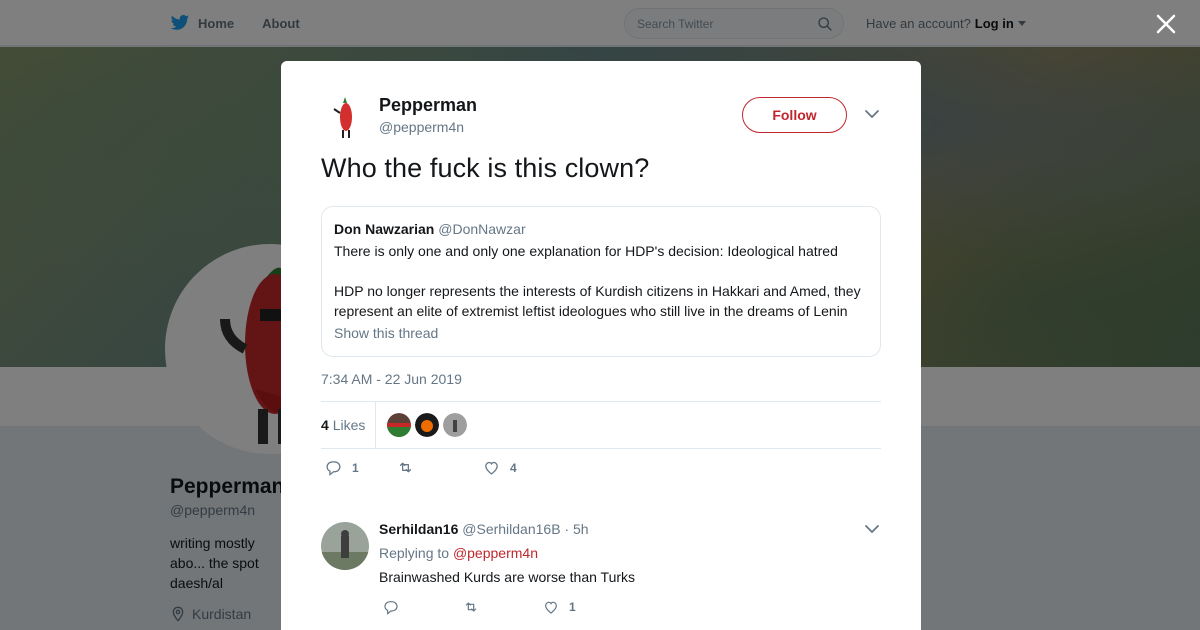 Image resolution: width=1200 pixels, height=630 pixels. I want to click on likes-label: Likes, so click(349, 425).